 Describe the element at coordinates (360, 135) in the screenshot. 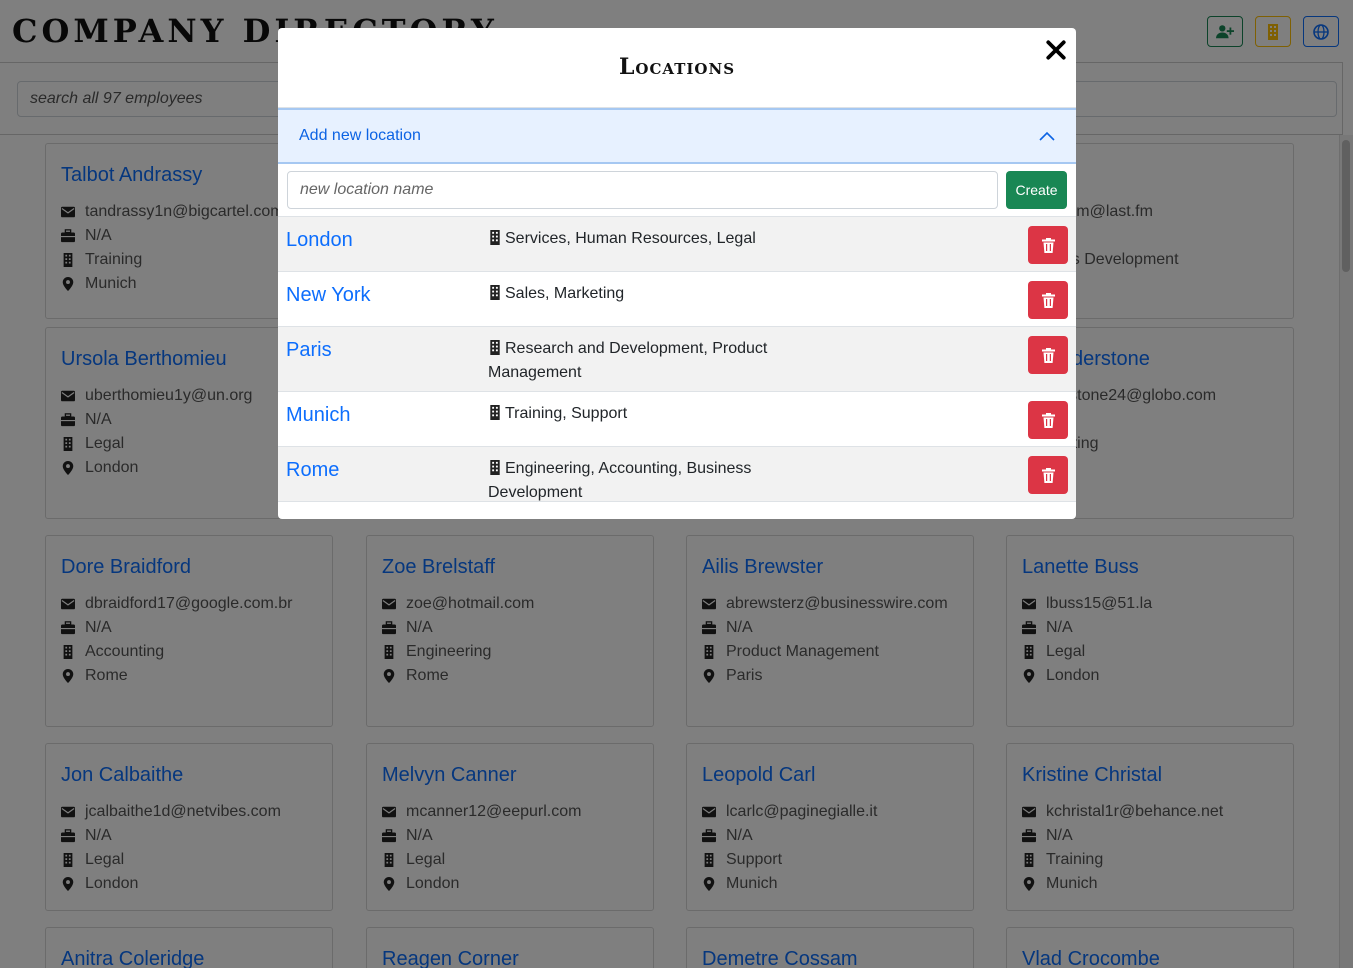

I see `accordion-label: Add new location` at that location.